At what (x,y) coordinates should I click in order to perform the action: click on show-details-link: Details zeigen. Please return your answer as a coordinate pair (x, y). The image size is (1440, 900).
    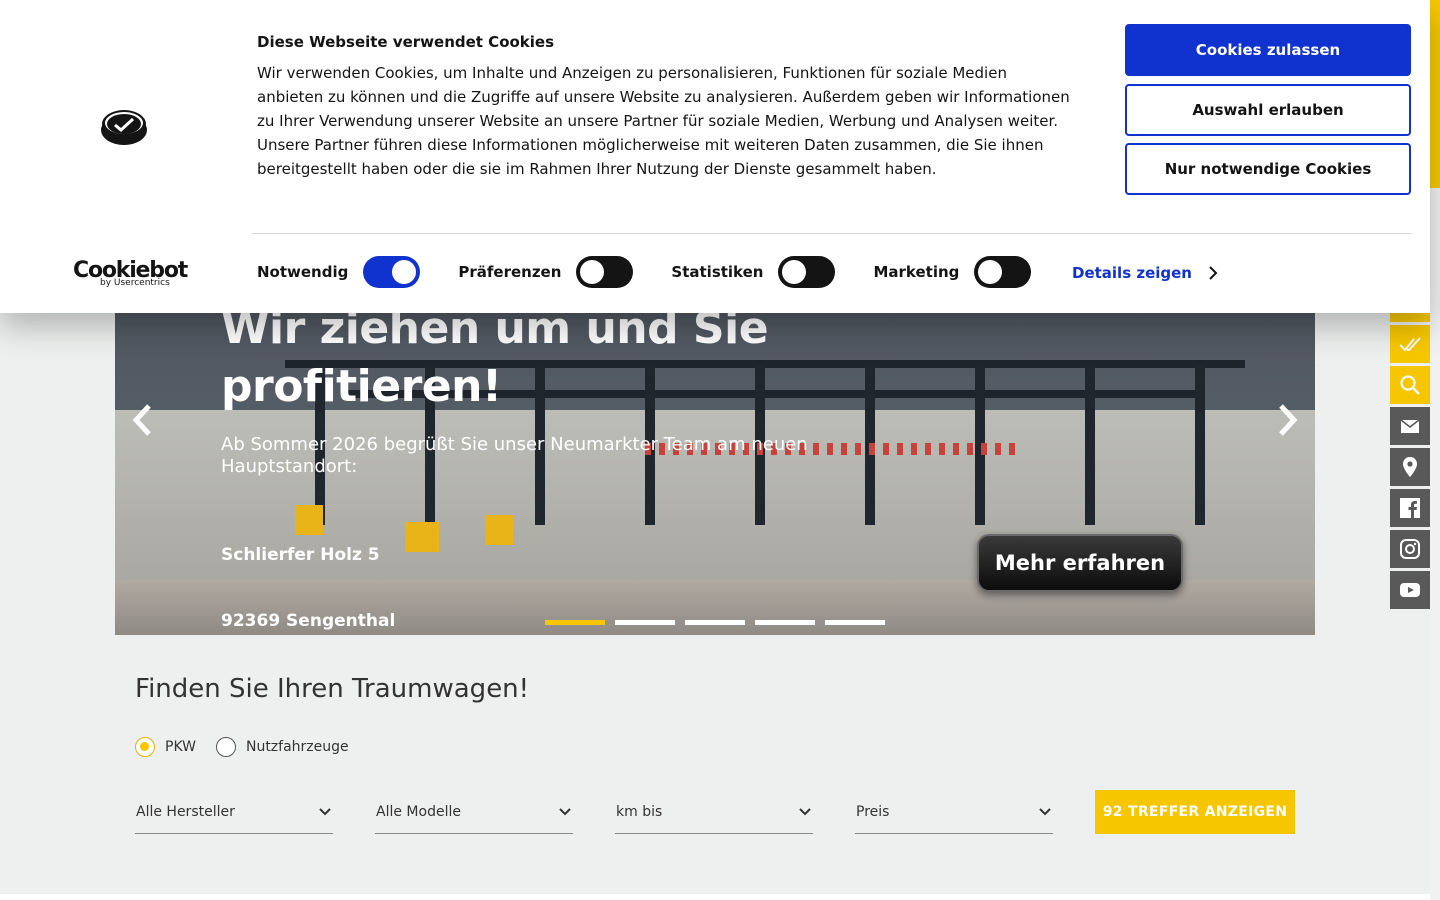
    Looking at the image, I should click on (1145, 273).